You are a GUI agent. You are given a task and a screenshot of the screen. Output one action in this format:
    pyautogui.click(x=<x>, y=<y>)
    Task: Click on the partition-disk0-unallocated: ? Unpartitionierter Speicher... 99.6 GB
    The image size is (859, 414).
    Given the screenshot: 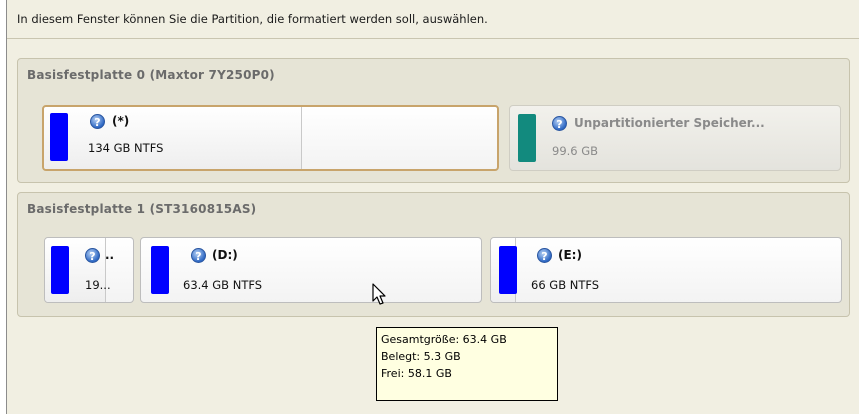 What is the action you would take?
    pyautogui.click(x=675, y=138)
    